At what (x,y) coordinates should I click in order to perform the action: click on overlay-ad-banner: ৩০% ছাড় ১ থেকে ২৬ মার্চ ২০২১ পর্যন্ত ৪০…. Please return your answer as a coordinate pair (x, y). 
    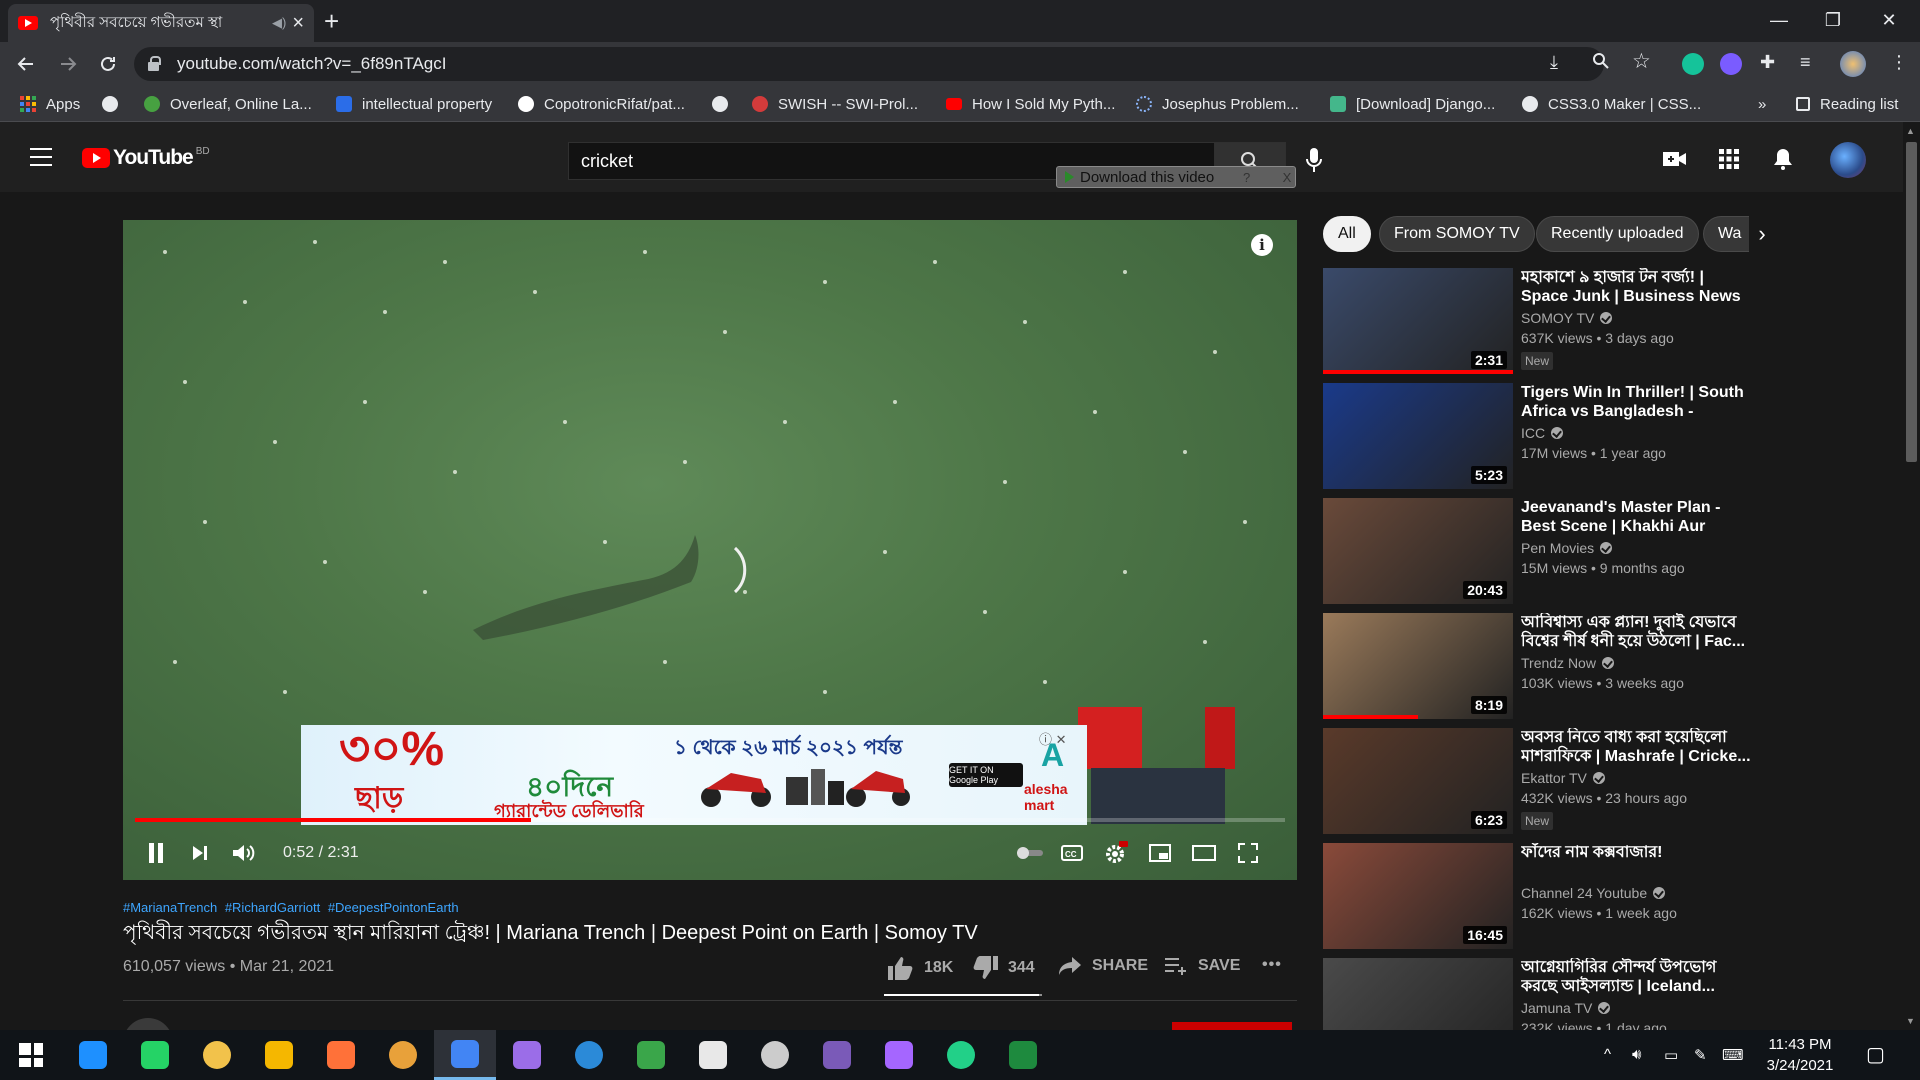
    Looking at the image, I should click on (694, 775).